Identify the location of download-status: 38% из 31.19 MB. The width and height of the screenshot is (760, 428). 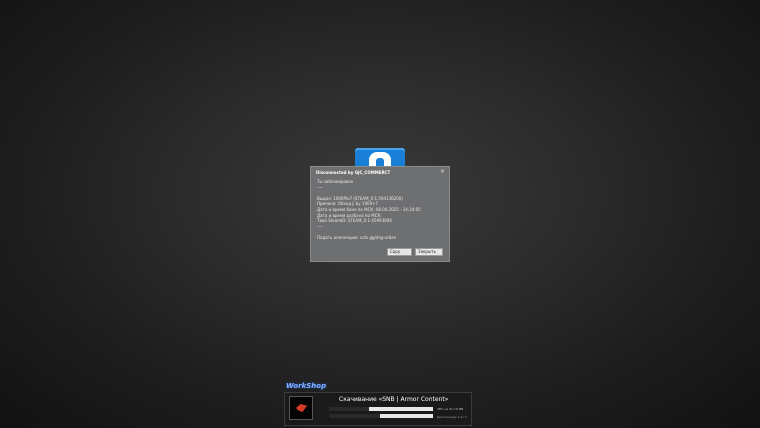
(450, 409).